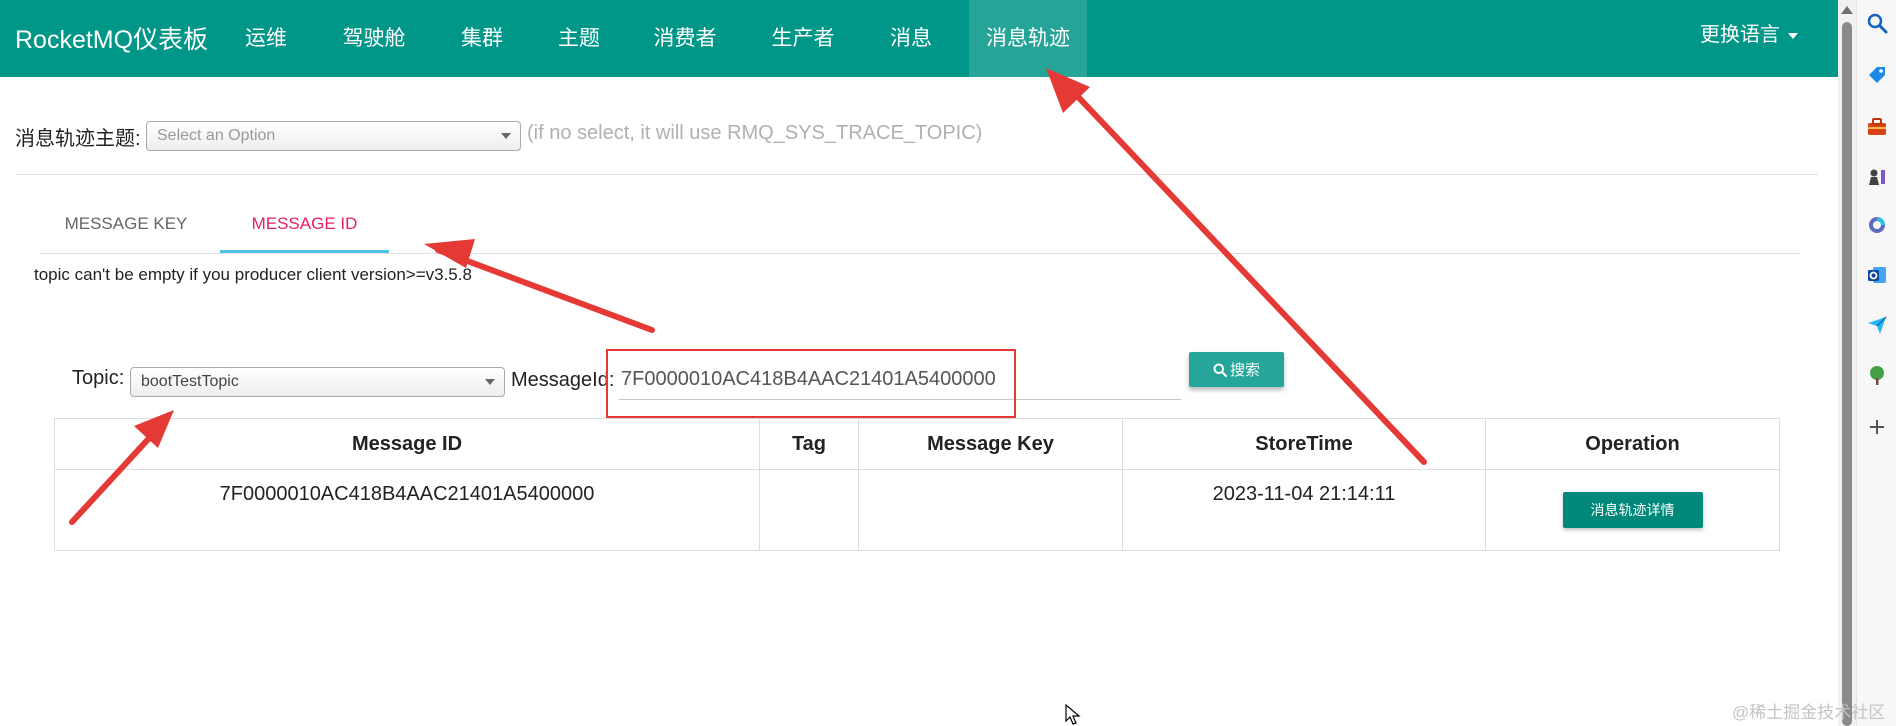 Image resolution: width=1896 pixels, height=726 pixels. I want to click on column-header-tag: Tag, so click(809, 444).